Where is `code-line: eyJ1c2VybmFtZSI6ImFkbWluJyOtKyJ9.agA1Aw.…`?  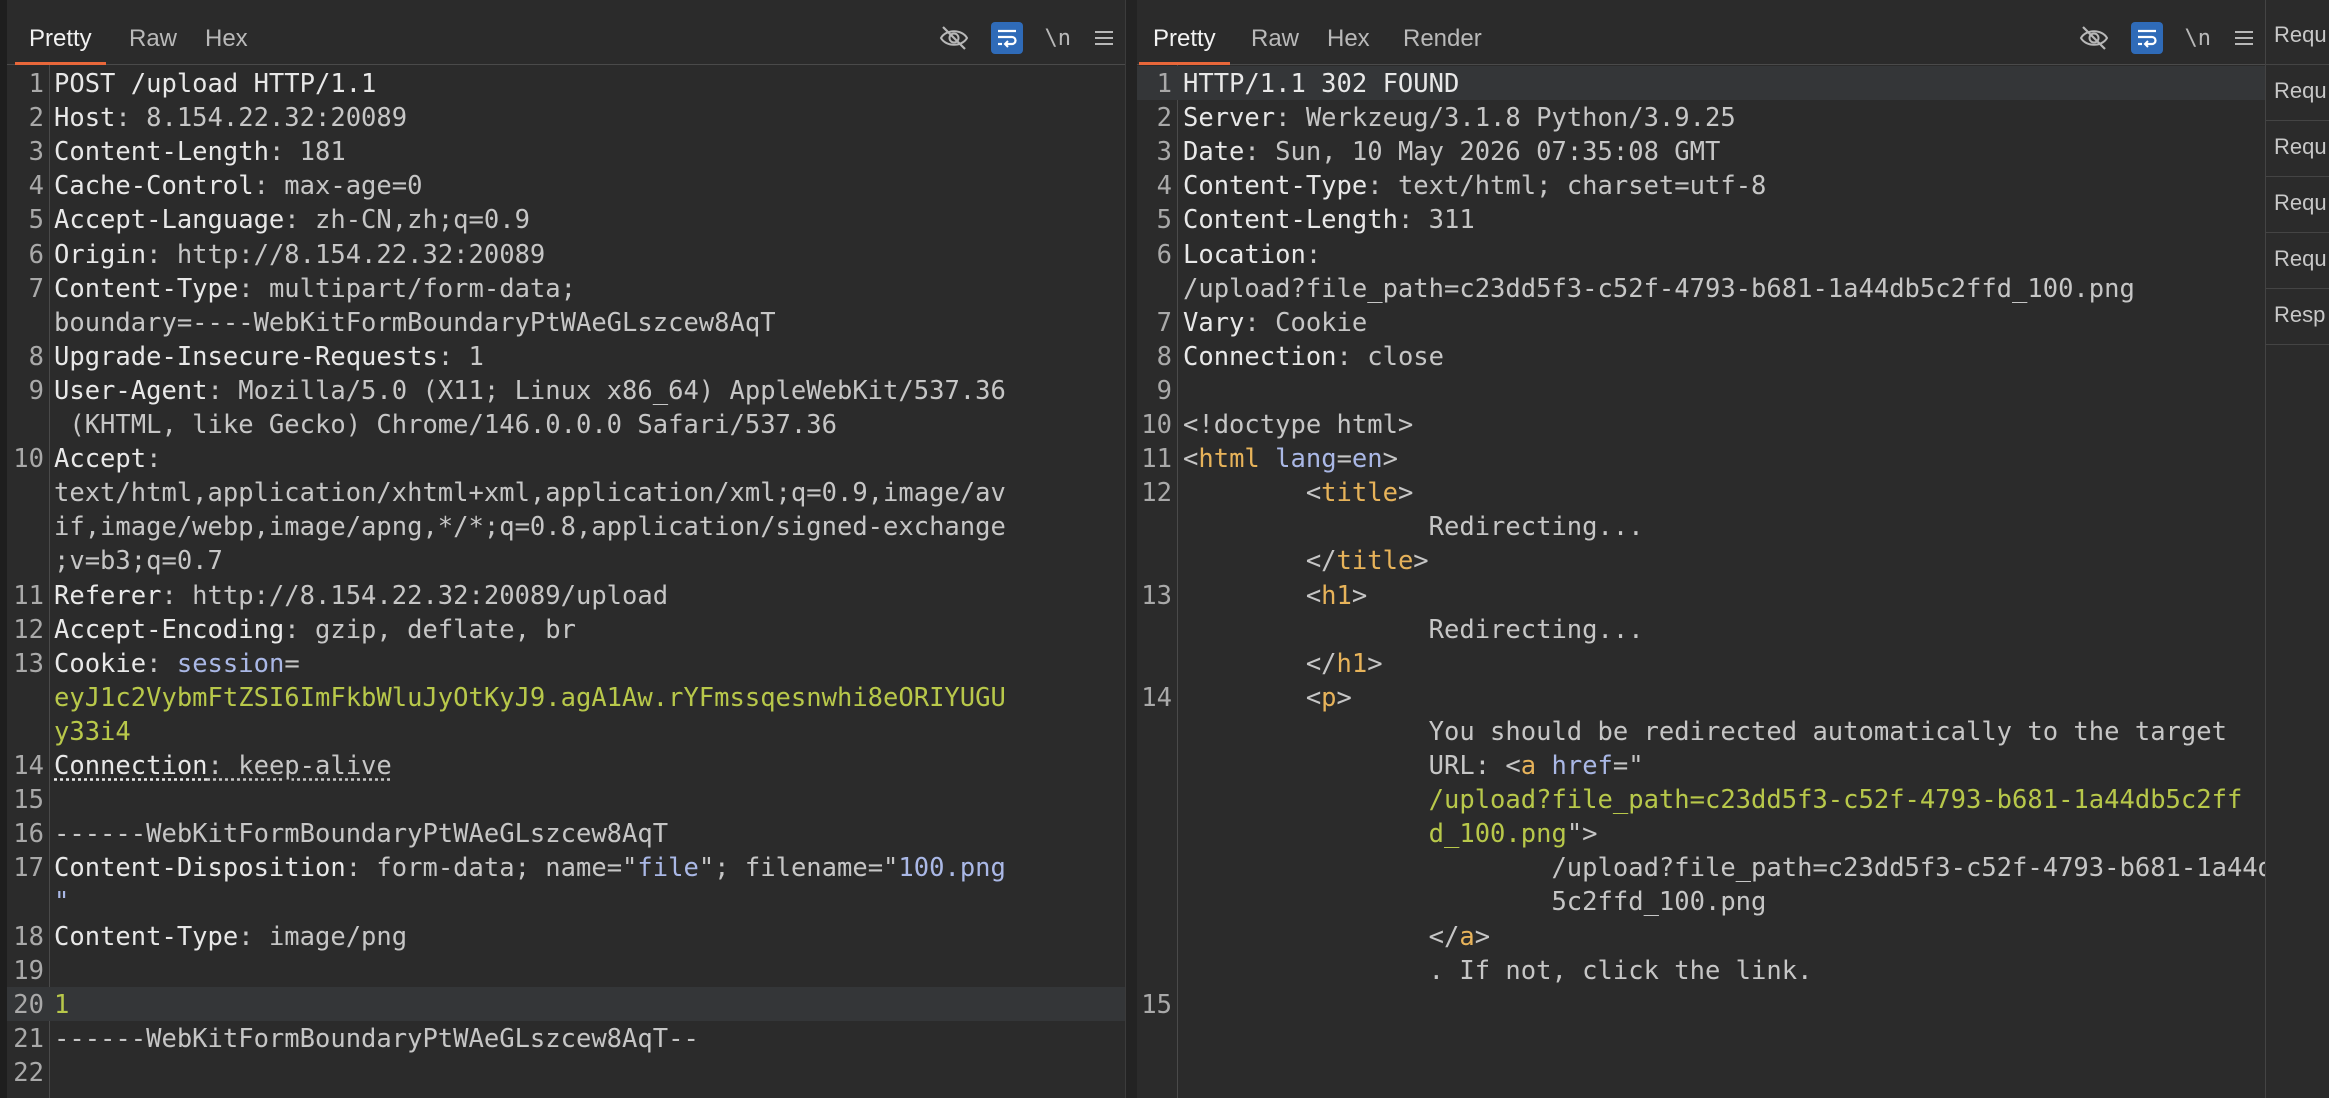 code-line: eyJ1c2VybmFtZSI6ImFkbWluJyOtKyJ9.agA1Aw.… is located at coordinates (530, 698).